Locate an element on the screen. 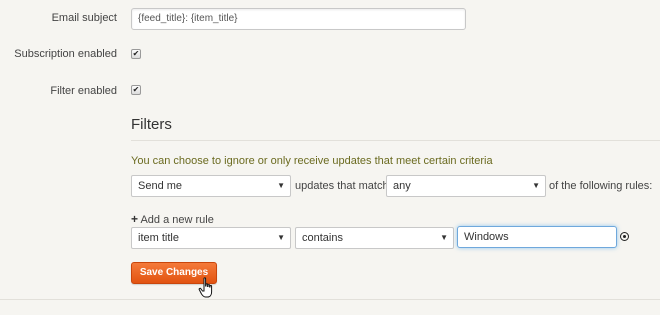 This screenshot has width=660, height=315. rule-operator-select: contains ▼ is located at coordinates (374, 238).